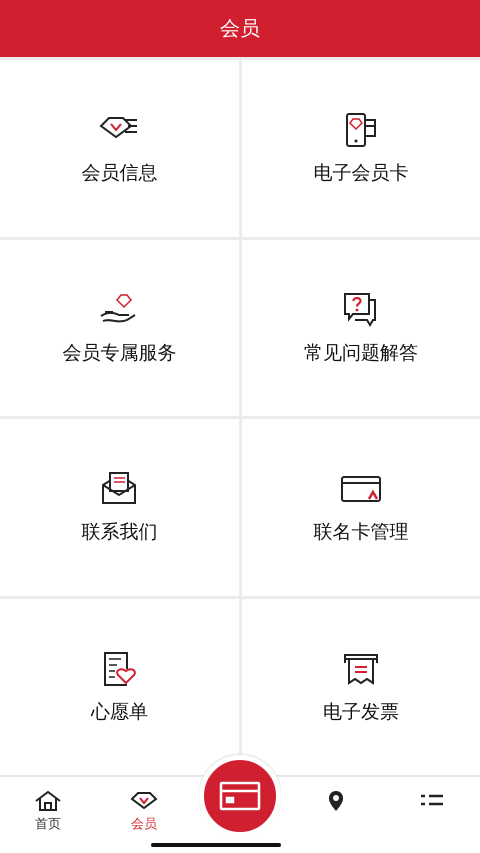 This screenshot has width=480, height=853. What do you see at coordinates (240, 28) in the screenshot?
I see `page-title: 会员` at bounding box center [240, 28].